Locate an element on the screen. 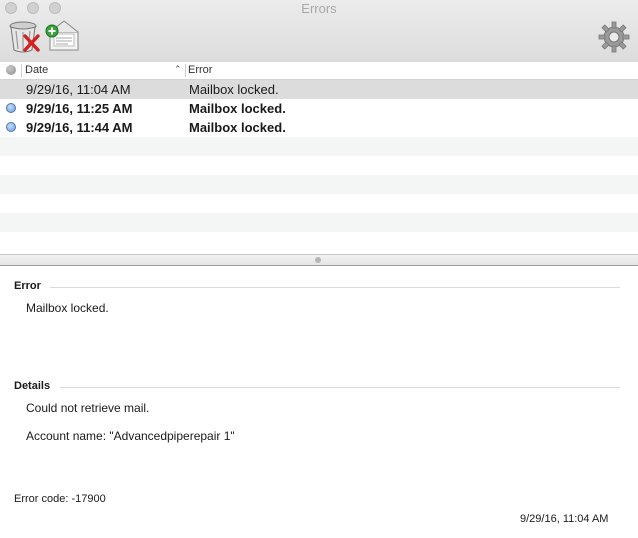 This screenshot has width=638, height=538. details-section-heading: Details is located at coordinates (32, 386).